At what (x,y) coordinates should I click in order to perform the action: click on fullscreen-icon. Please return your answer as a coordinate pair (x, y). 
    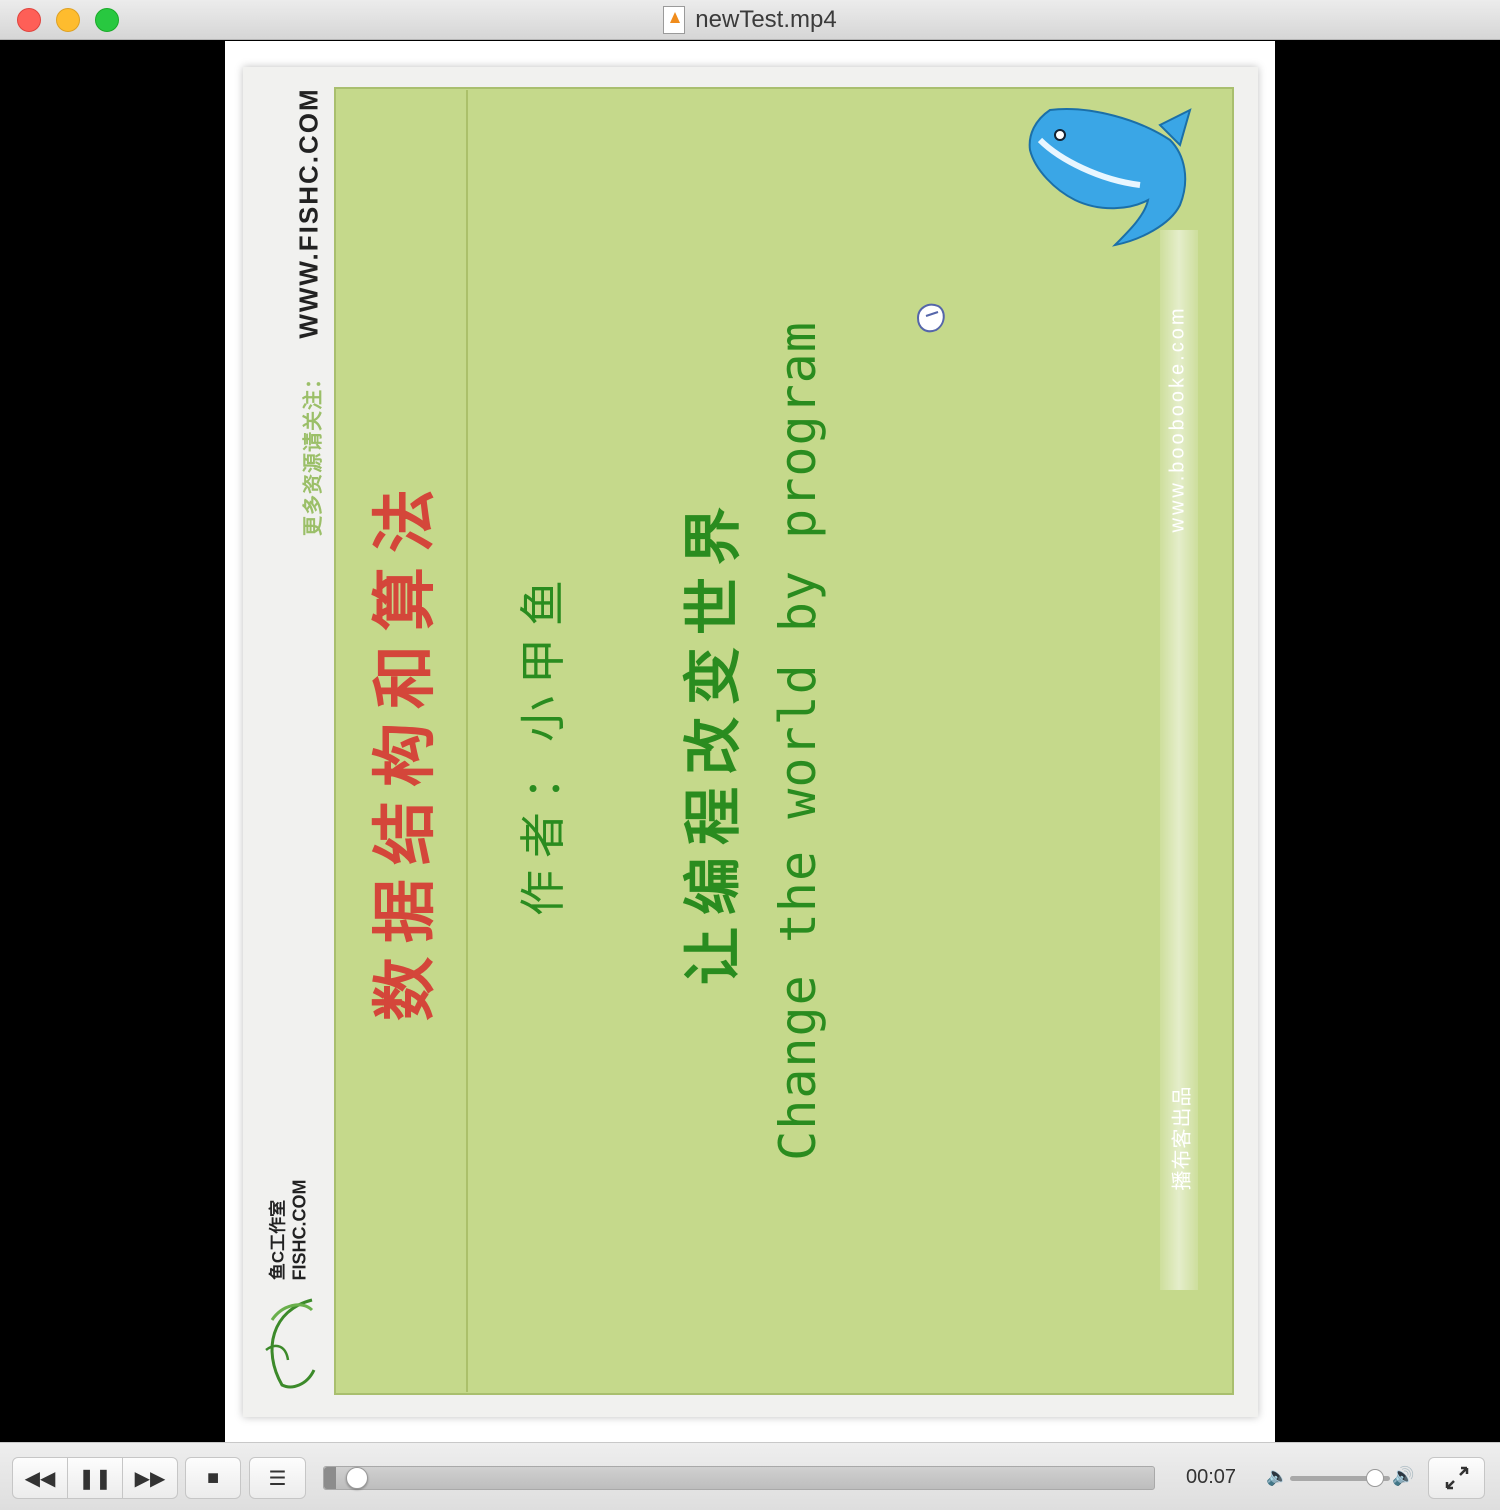
    Looking at the image, I should click on (1456, 1478).